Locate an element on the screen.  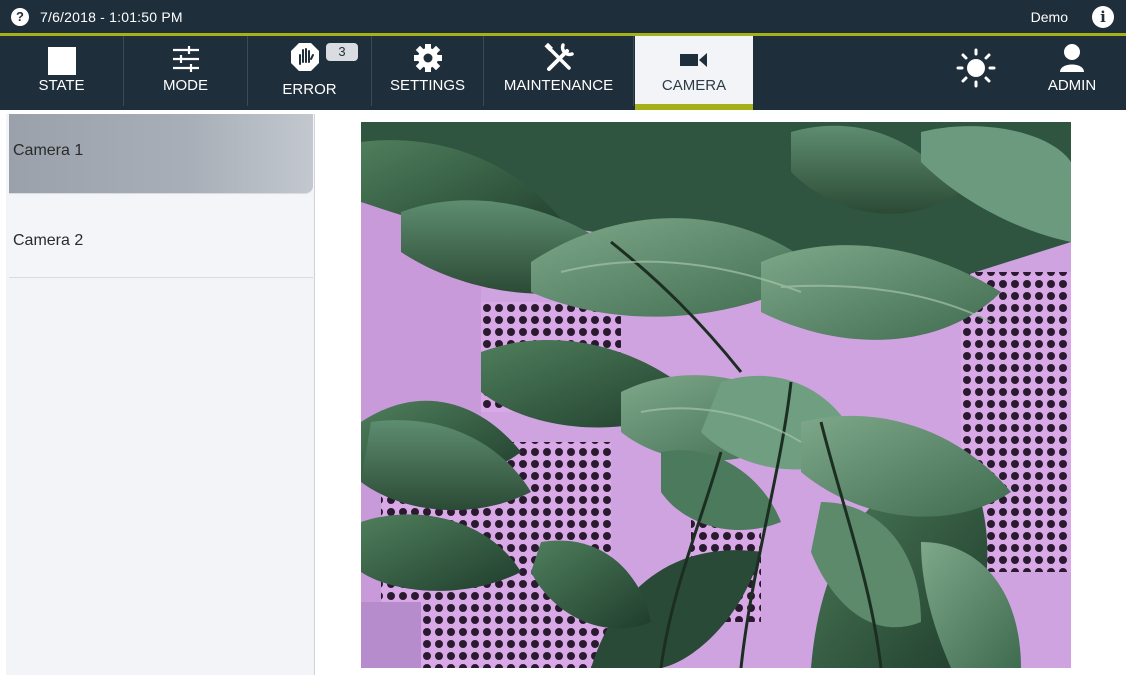
brightness-icon is located at coordinates (976, 70).